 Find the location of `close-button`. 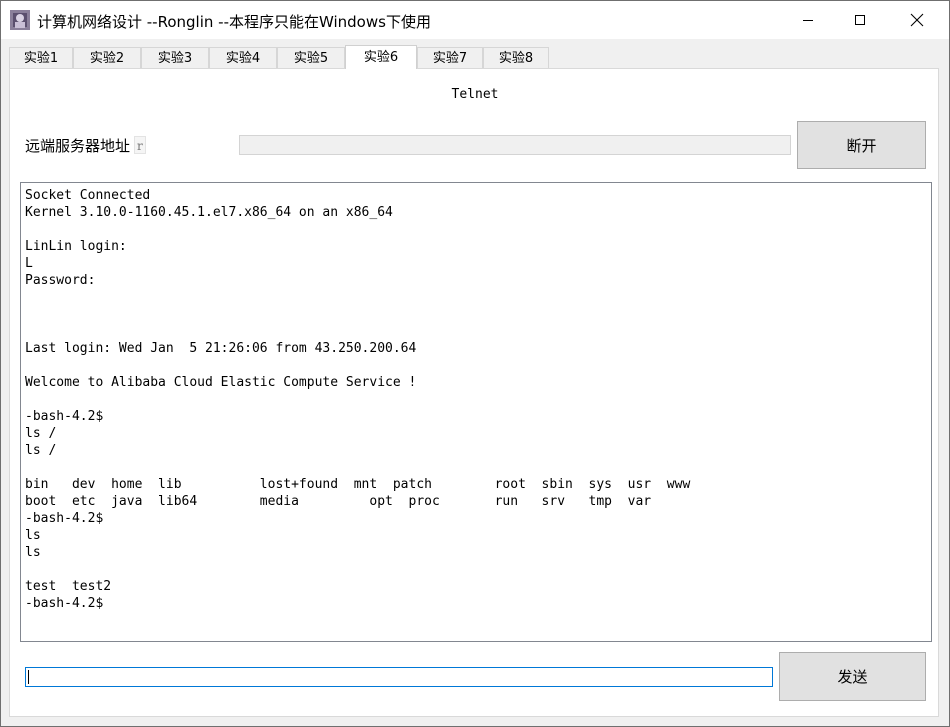

close-button is located at coordinates (917, 20).